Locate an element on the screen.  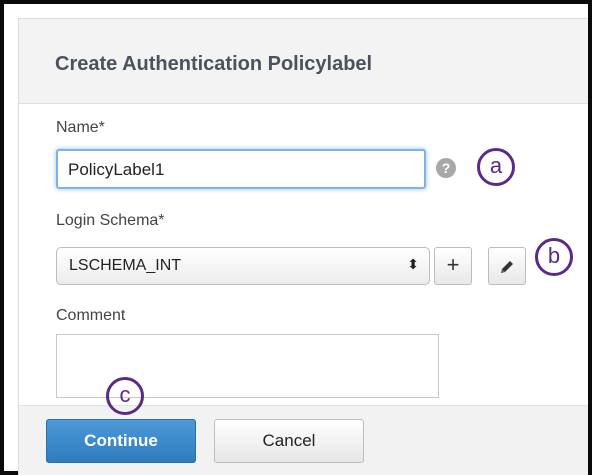
pencil-icon is located at coordinates (507, 267).